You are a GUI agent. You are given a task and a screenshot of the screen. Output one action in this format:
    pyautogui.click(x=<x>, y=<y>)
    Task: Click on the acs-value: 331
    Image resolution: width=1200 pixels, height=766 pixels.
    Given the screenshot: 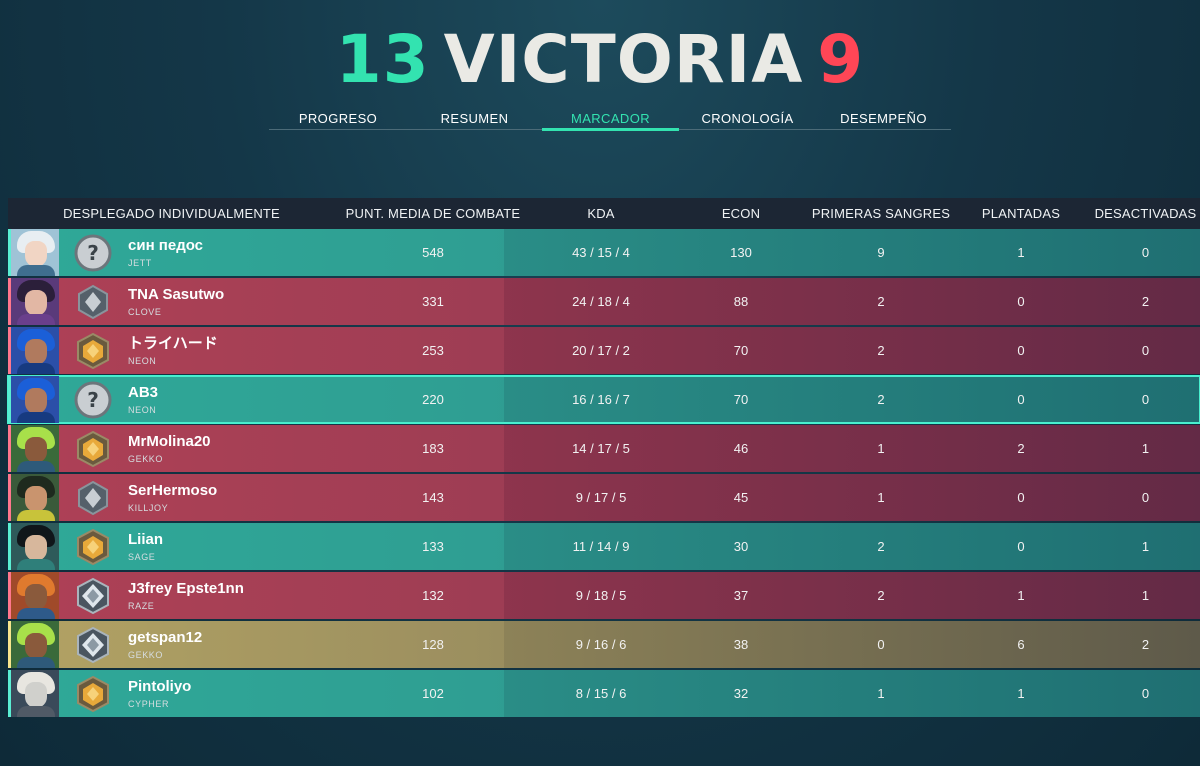 What is the action you would take?
    pyautogui.click(x=433, y=301)
    